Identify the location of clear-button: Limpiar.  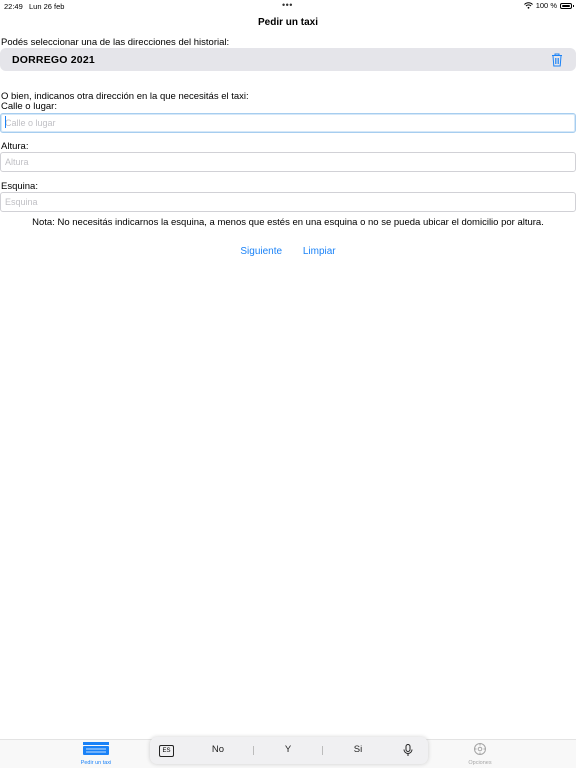
(319, 251).